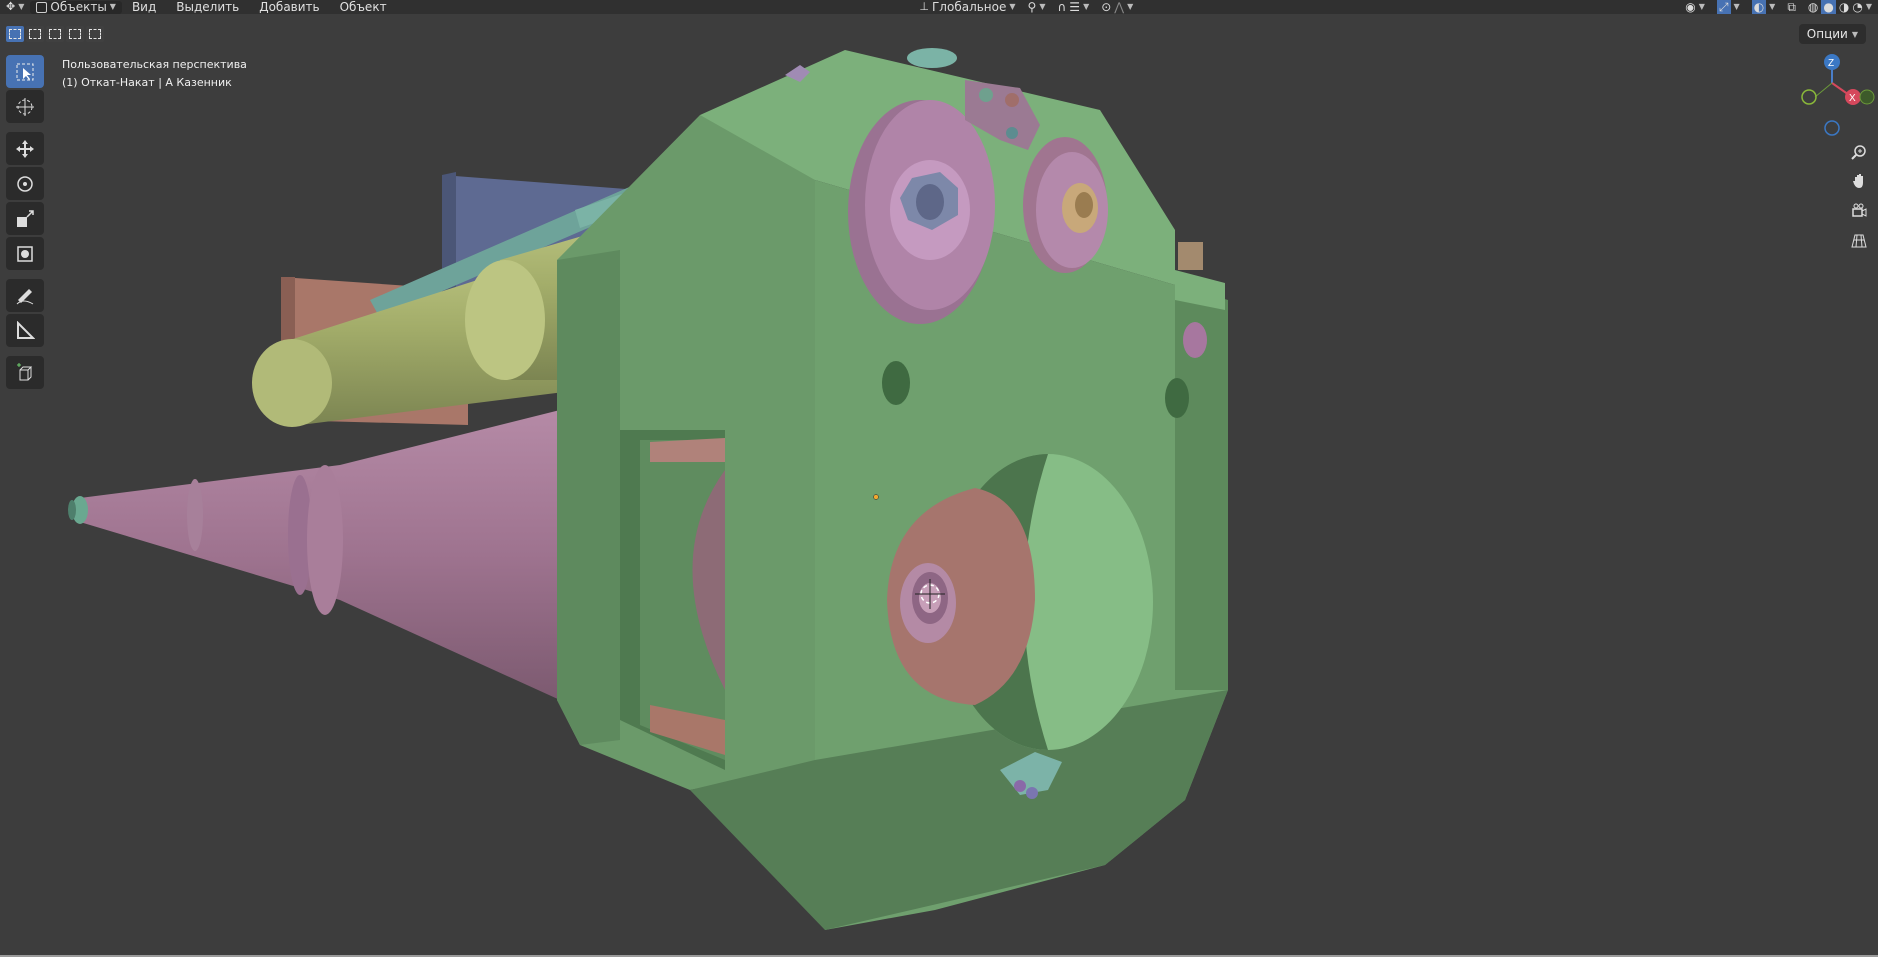 The image size is (1878, 957). I want to click on proportional-edit-icon: ⊙, so click(1106, 7).